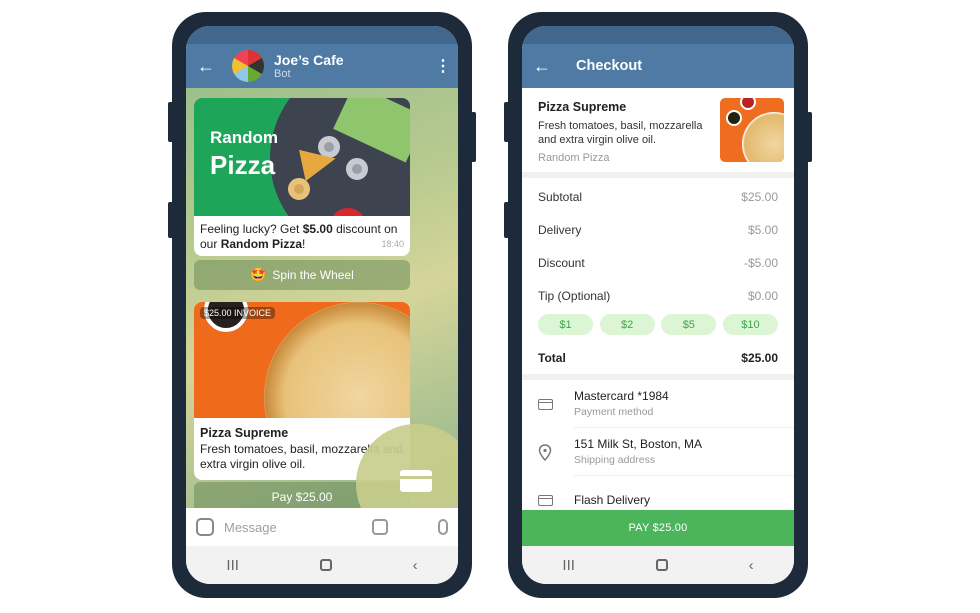  Describe the element at coordinates (392, 244) in the screenshot. I see `message-time: 18:40` at that location.